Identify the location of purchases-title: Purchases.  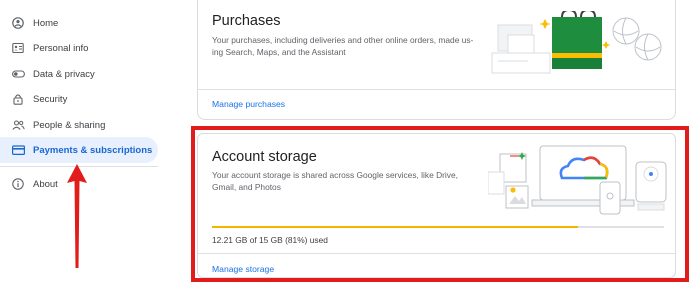
(246, 21).